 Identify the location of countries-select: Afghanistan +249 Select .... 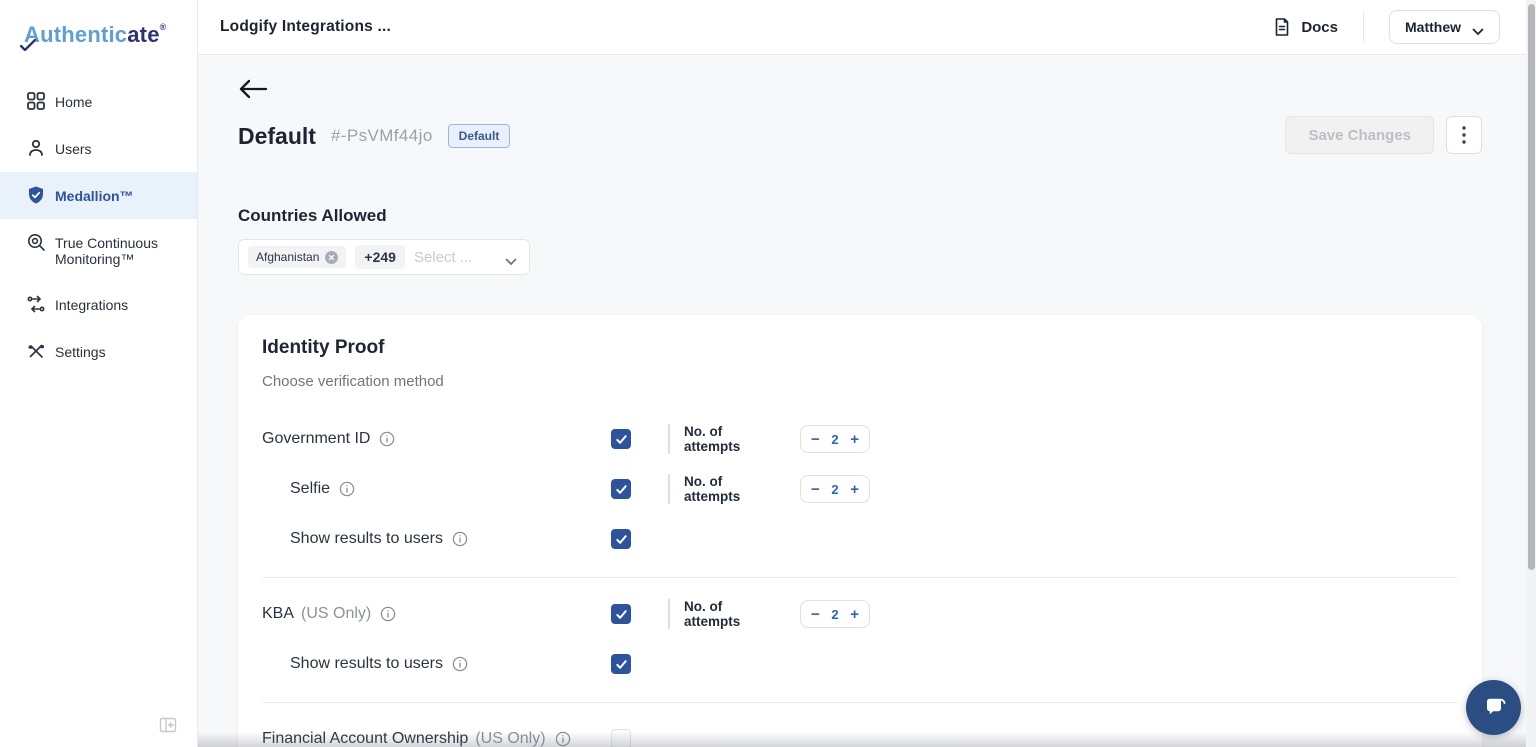
(384, 257).